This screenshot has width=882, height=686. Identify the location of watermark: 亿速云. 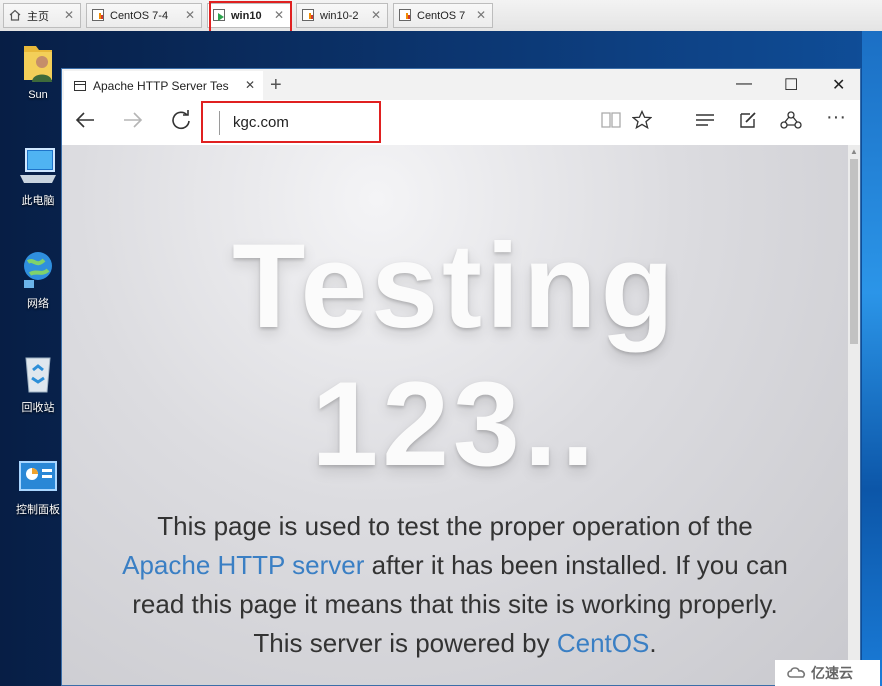
(827, 673).